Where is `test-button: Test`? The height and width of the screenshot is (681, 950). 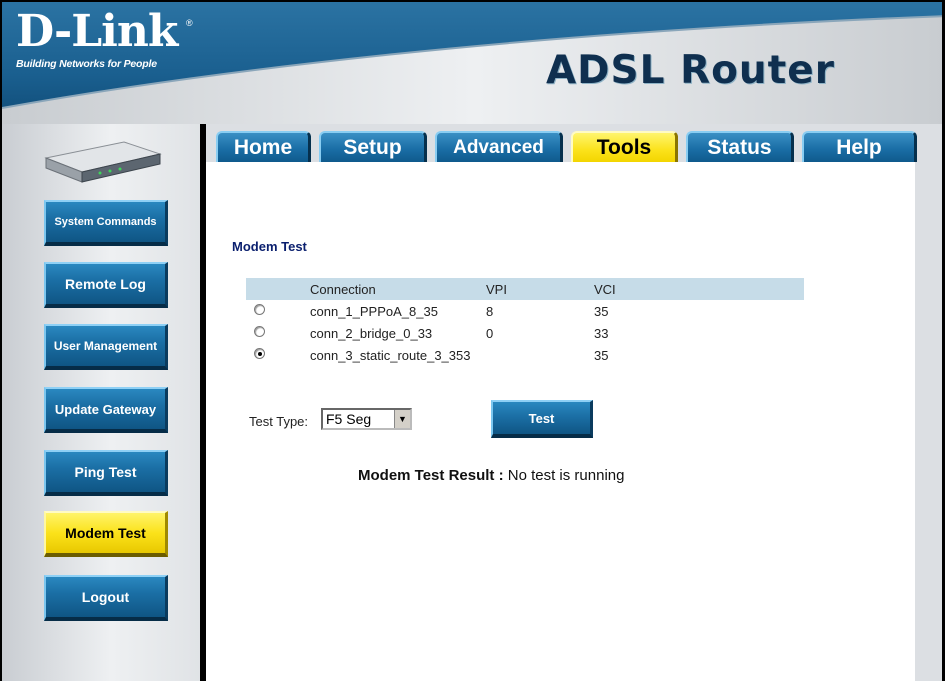 test-button: Test is located at coordinates (542, 419).